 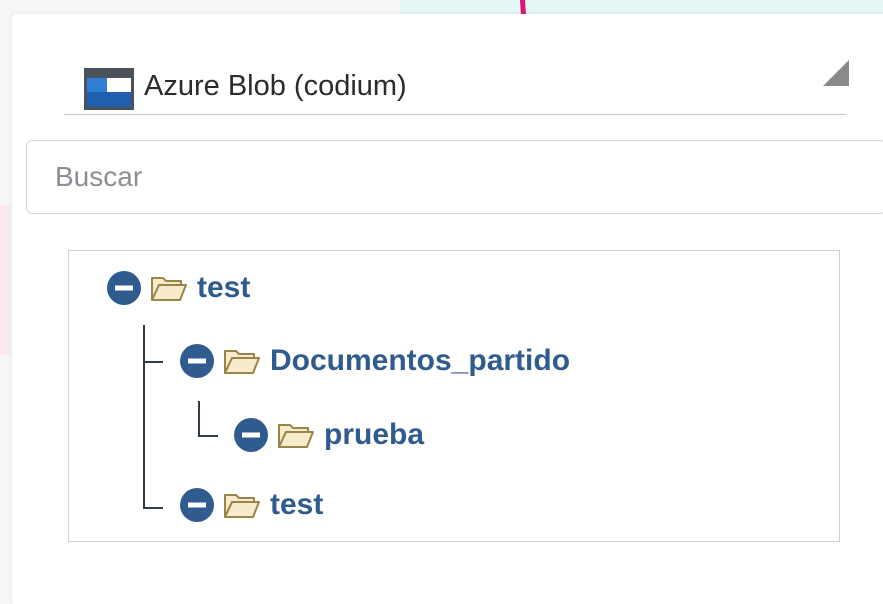 I want to click on tree-node-test-root: test, so click(x=178, y=288).